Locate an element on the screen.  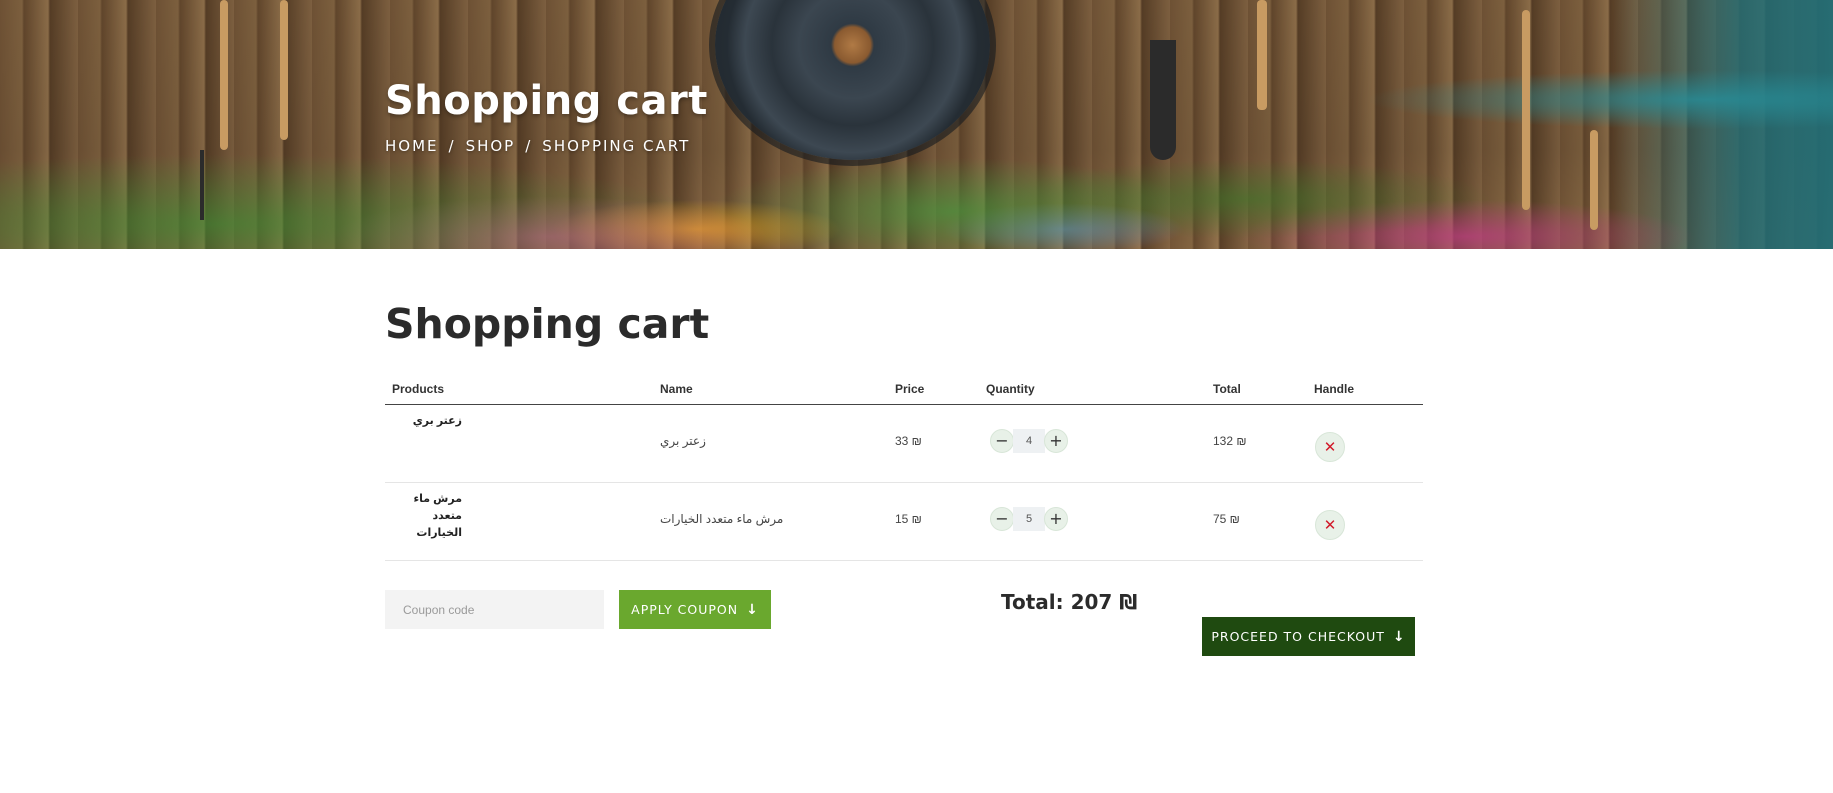
header-name: Name is located at coordinates (676, 389).